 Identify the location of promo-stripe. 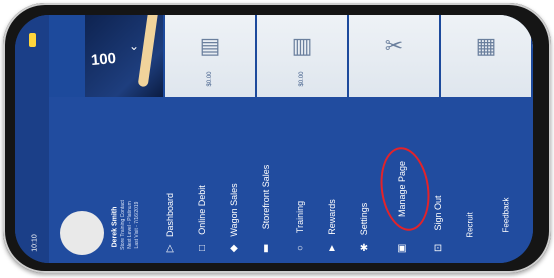
(148, 51).